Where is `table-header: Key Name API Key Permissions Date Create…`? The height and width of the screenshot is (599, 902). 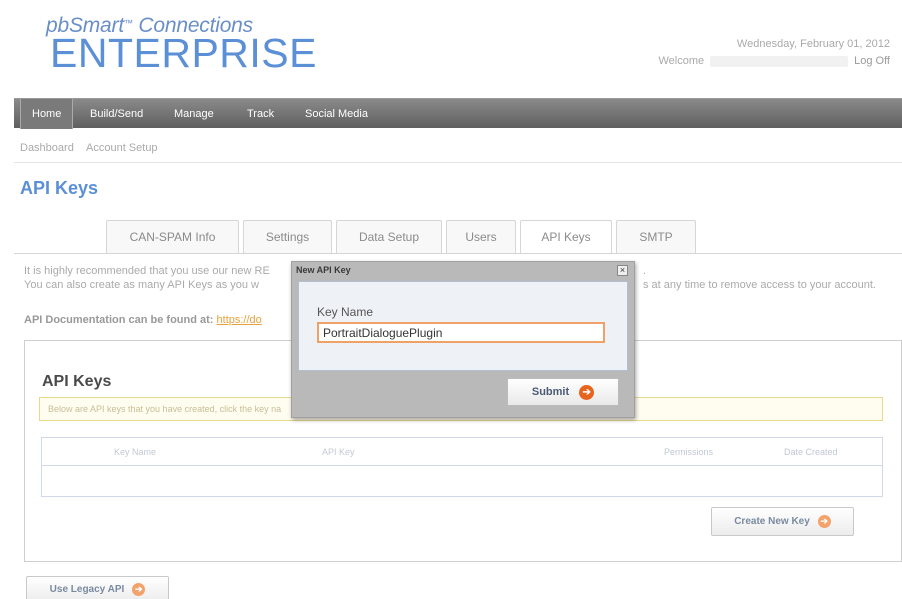 table-header: Key Name API Key Permissions Date Create… is located at coordinates (462, 452).